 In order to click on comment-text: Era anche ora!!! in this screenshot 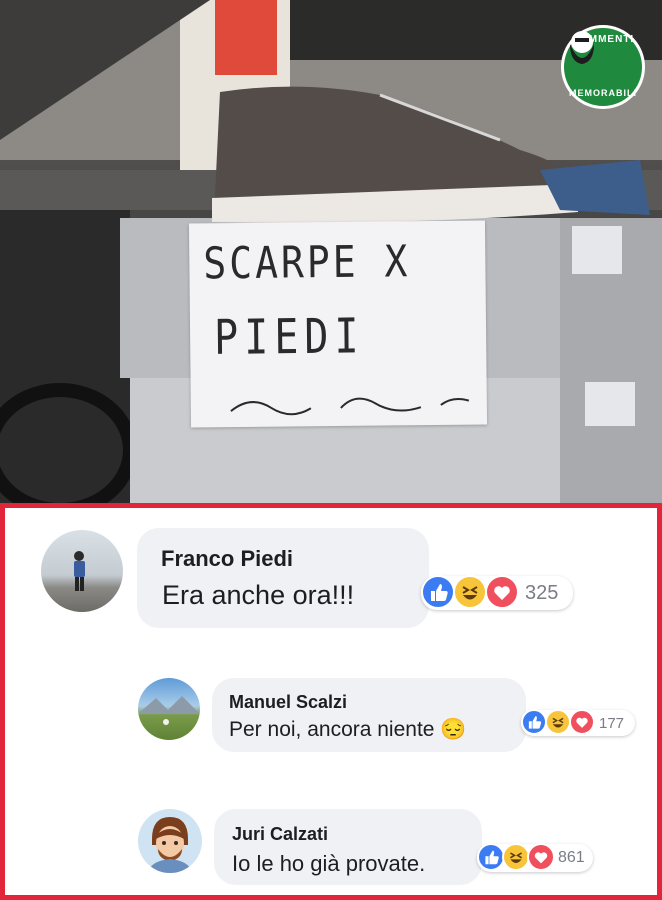, I will do `click(258, 595)`.